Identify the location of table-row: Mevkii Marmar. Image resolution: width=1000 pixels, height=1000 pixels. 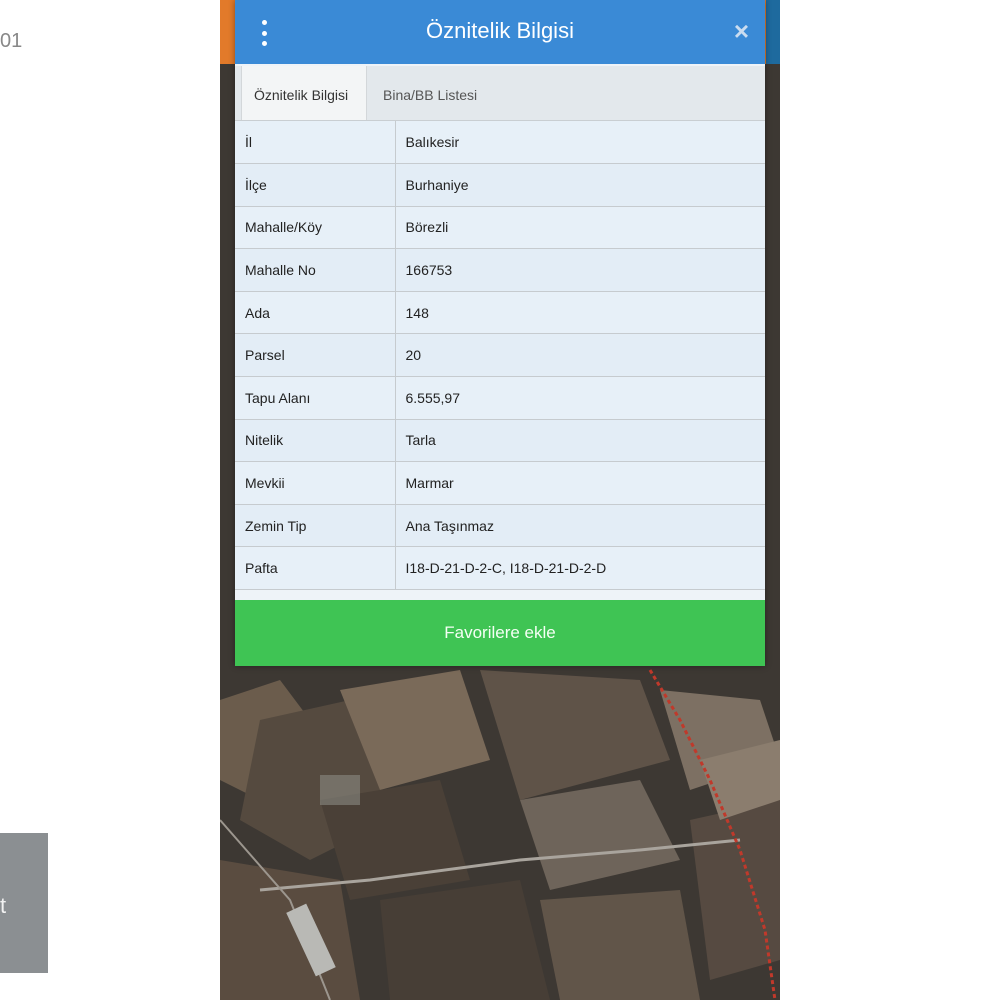
(500, 483).